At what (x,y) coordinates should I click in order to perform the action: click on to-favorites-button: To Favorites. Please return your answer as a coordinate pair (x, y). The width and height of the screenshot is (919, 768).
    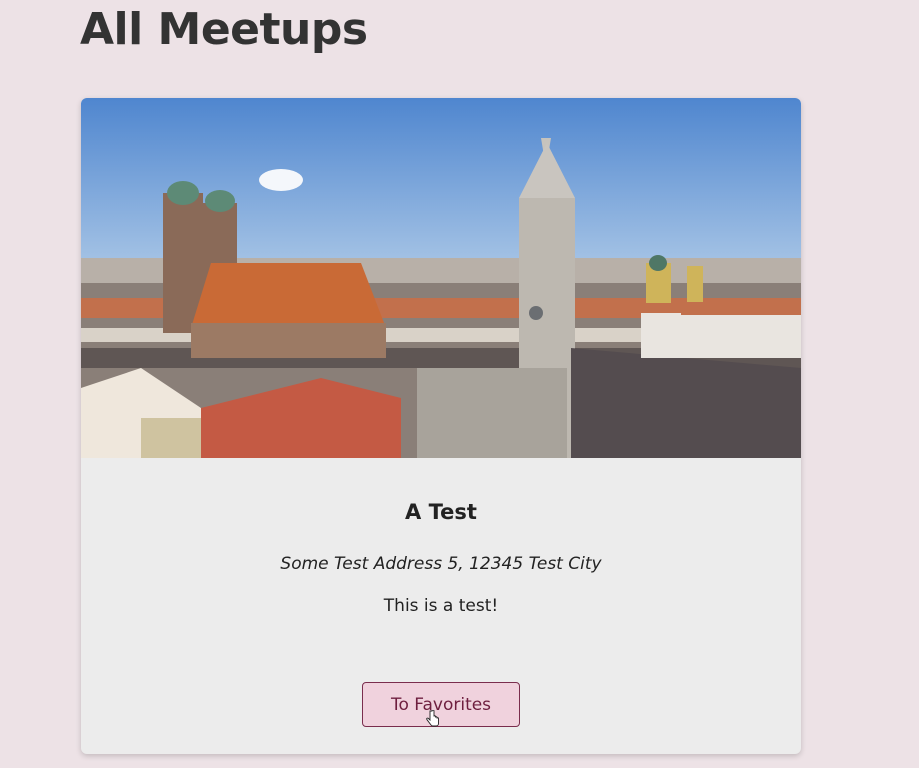
    Looking at the image, I should click on (441, 704).